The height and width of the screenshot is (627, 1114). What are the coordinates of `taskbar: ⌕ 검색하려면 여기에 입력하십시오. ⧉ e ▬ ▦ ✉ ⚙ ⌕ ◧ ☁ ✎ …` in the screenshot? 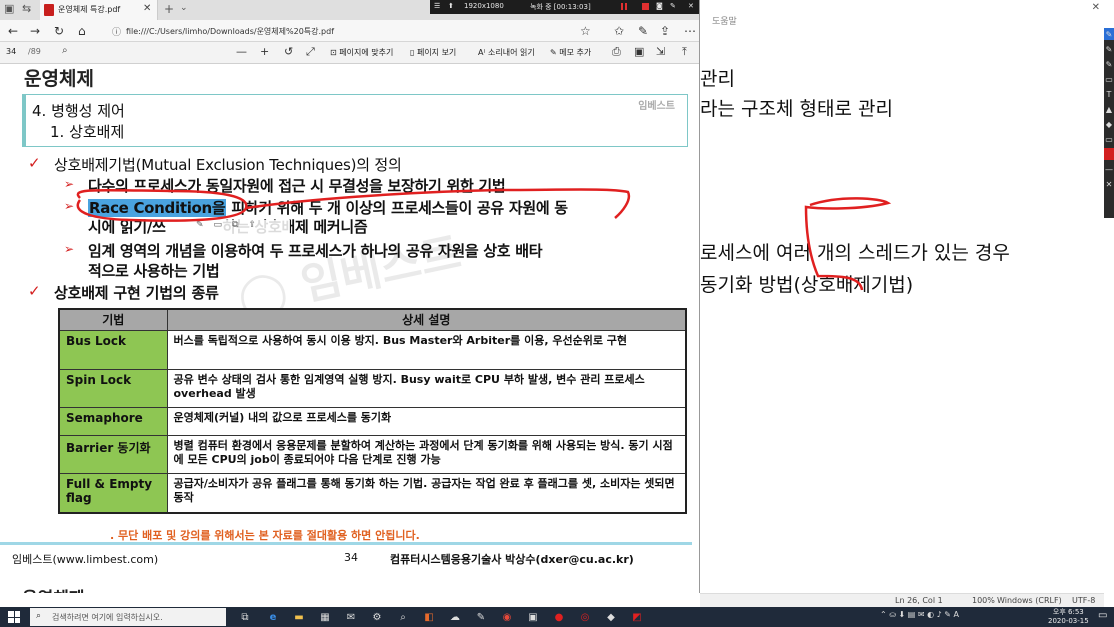 It's located at (557, 617).